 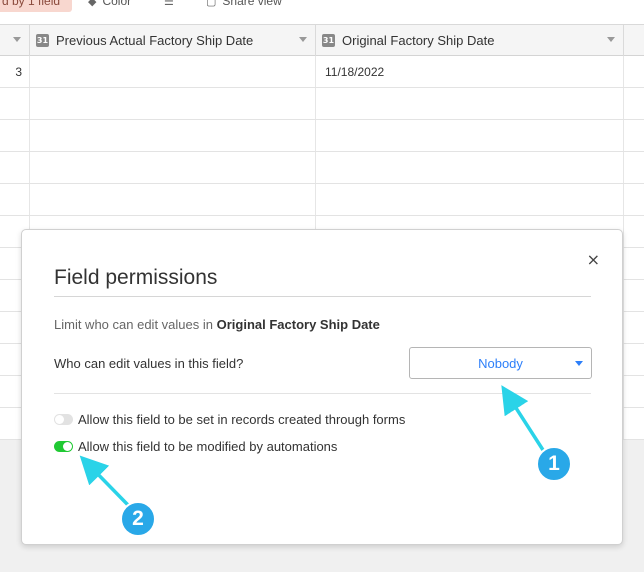 I want to click on column-label: Previous Actual Factory Ship Date, so click(x=155, y=40).